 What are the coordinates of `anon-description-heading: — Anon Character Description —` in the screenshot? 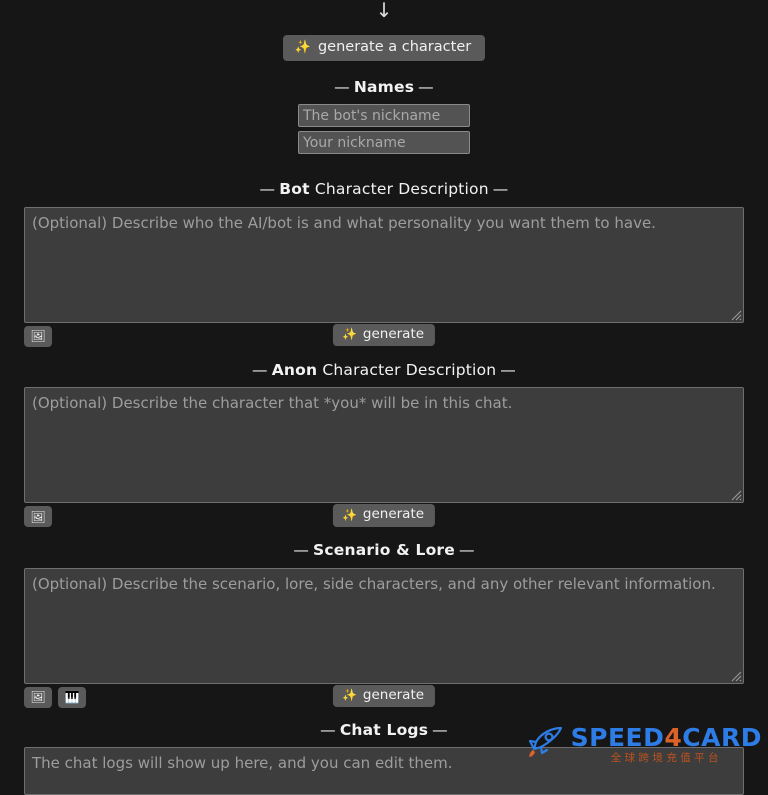 It's located at (384, 369).